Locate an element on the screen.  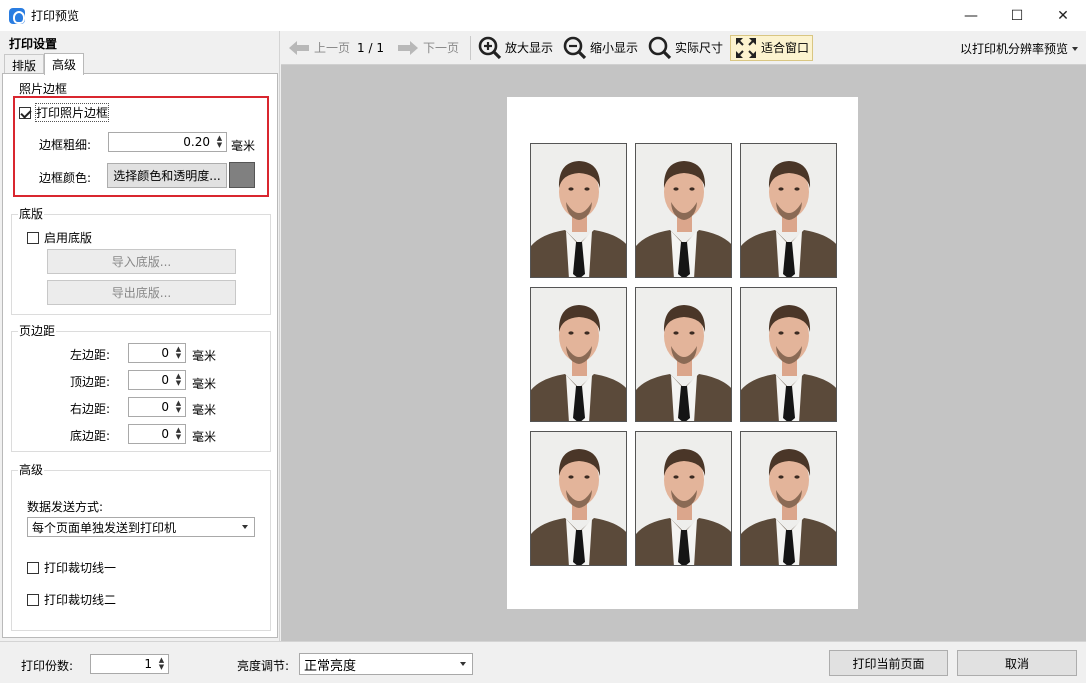
enable-backplate-label: 启用底版 is located at coordinates (68, 238).